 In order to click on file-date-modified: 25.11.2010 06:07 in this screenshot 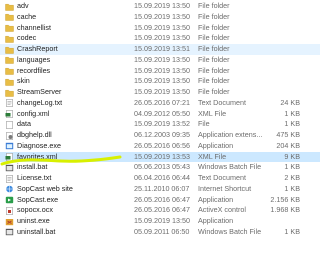, I will do `click(162, 188)`.